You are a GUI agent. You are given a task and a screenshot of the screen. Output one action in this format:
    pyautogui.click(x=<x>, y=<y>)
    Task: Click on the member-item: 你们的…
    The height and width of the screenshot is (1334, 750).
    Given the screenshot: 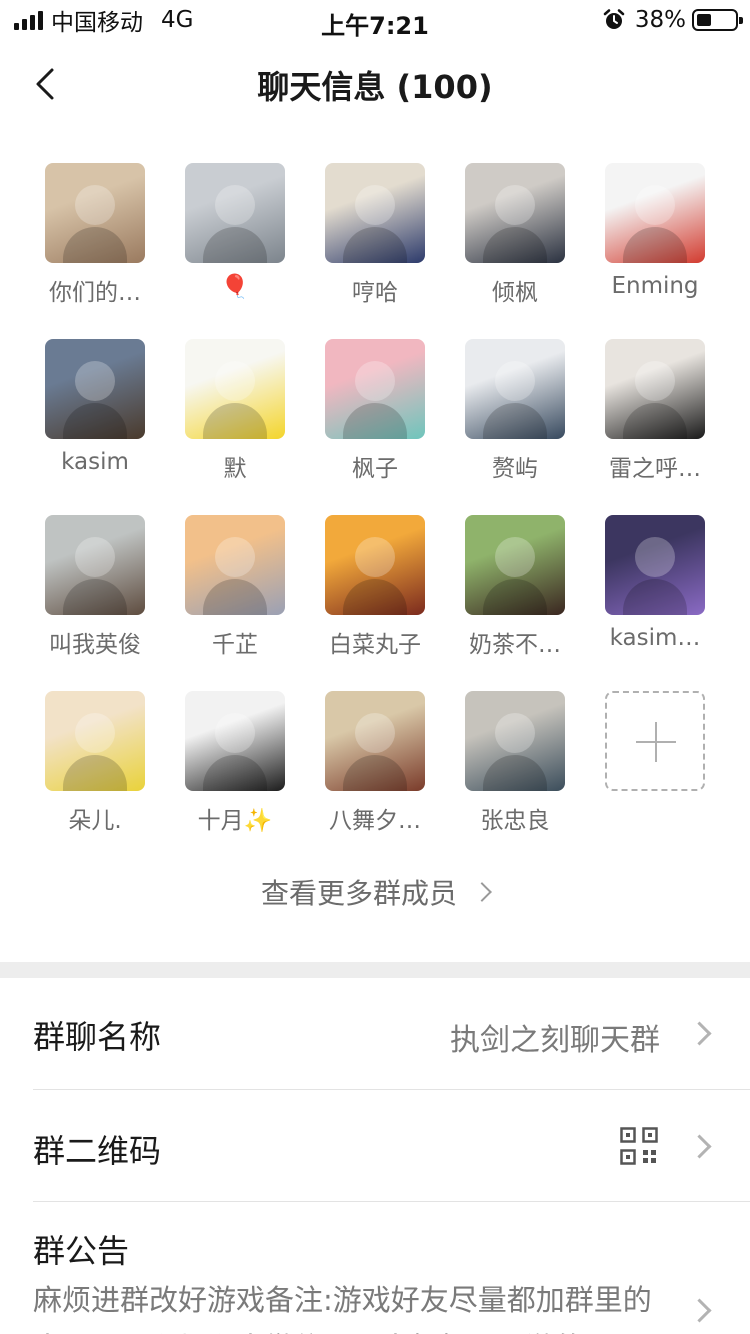 What is the action you would take?
    pyautogui.click(x=95, y=251)
    